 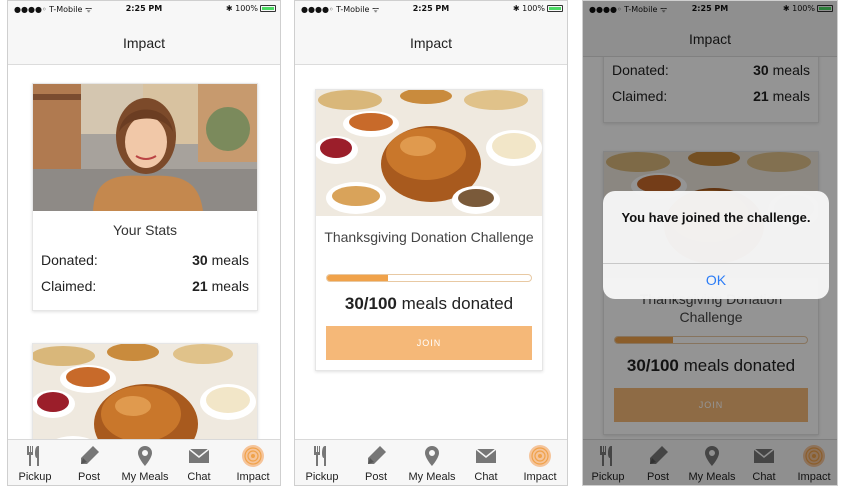 I want to click on donation-progress-bar, so click(x=429, y=278).